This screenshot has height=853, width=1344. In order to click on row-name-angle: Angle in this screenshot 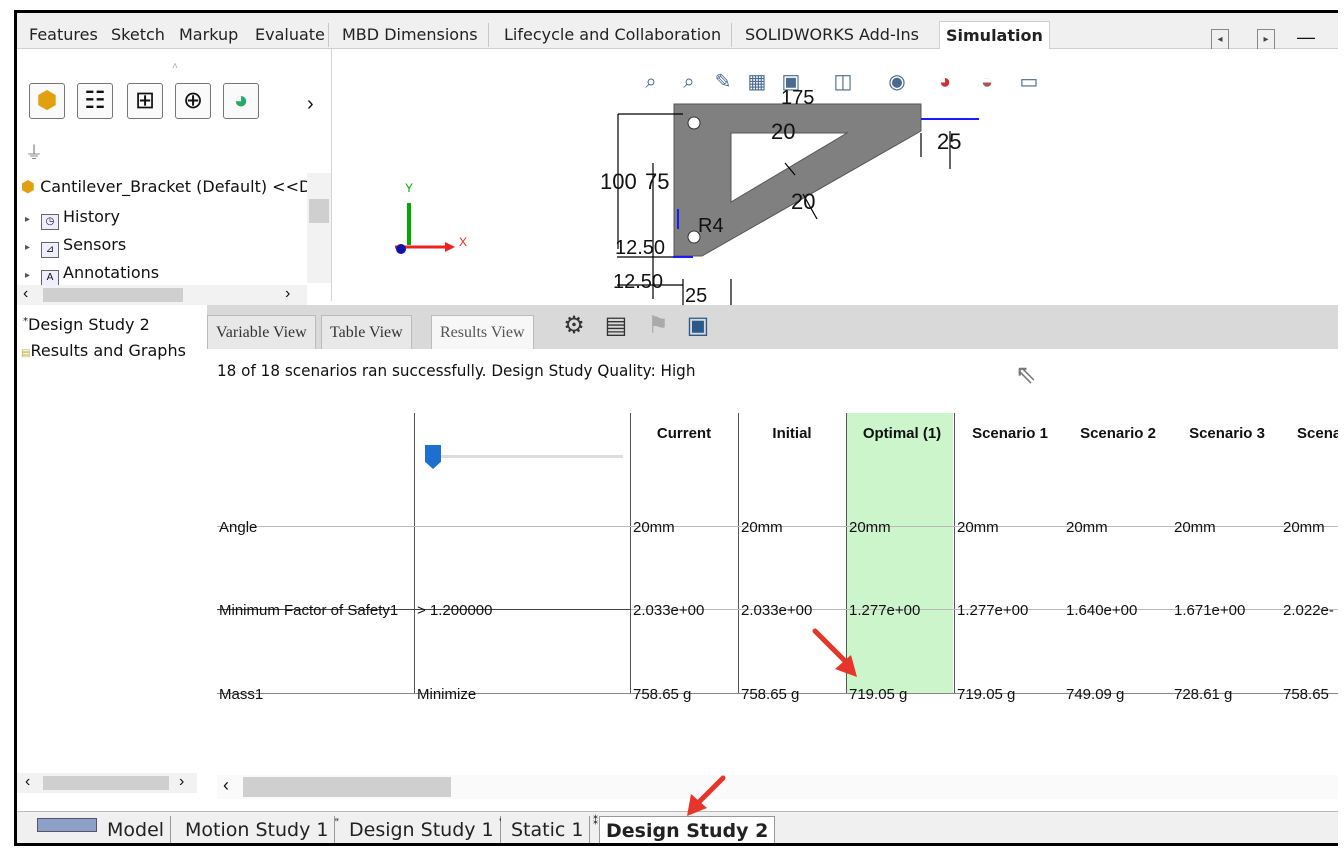, I will do `click(238, 527)`.